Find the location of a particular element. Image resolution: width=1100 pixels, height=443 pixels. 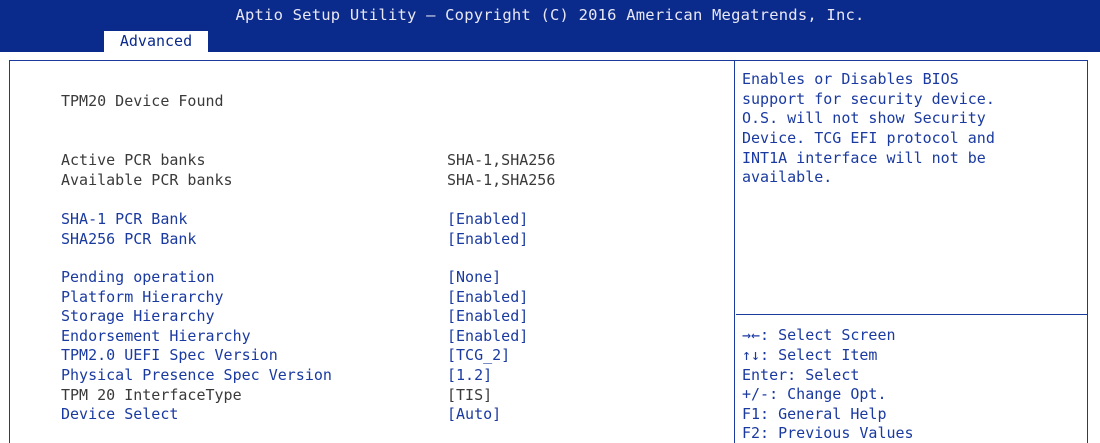

item-platform-hierarchy-value: [Enabled] is located at coordinates (487, 297).